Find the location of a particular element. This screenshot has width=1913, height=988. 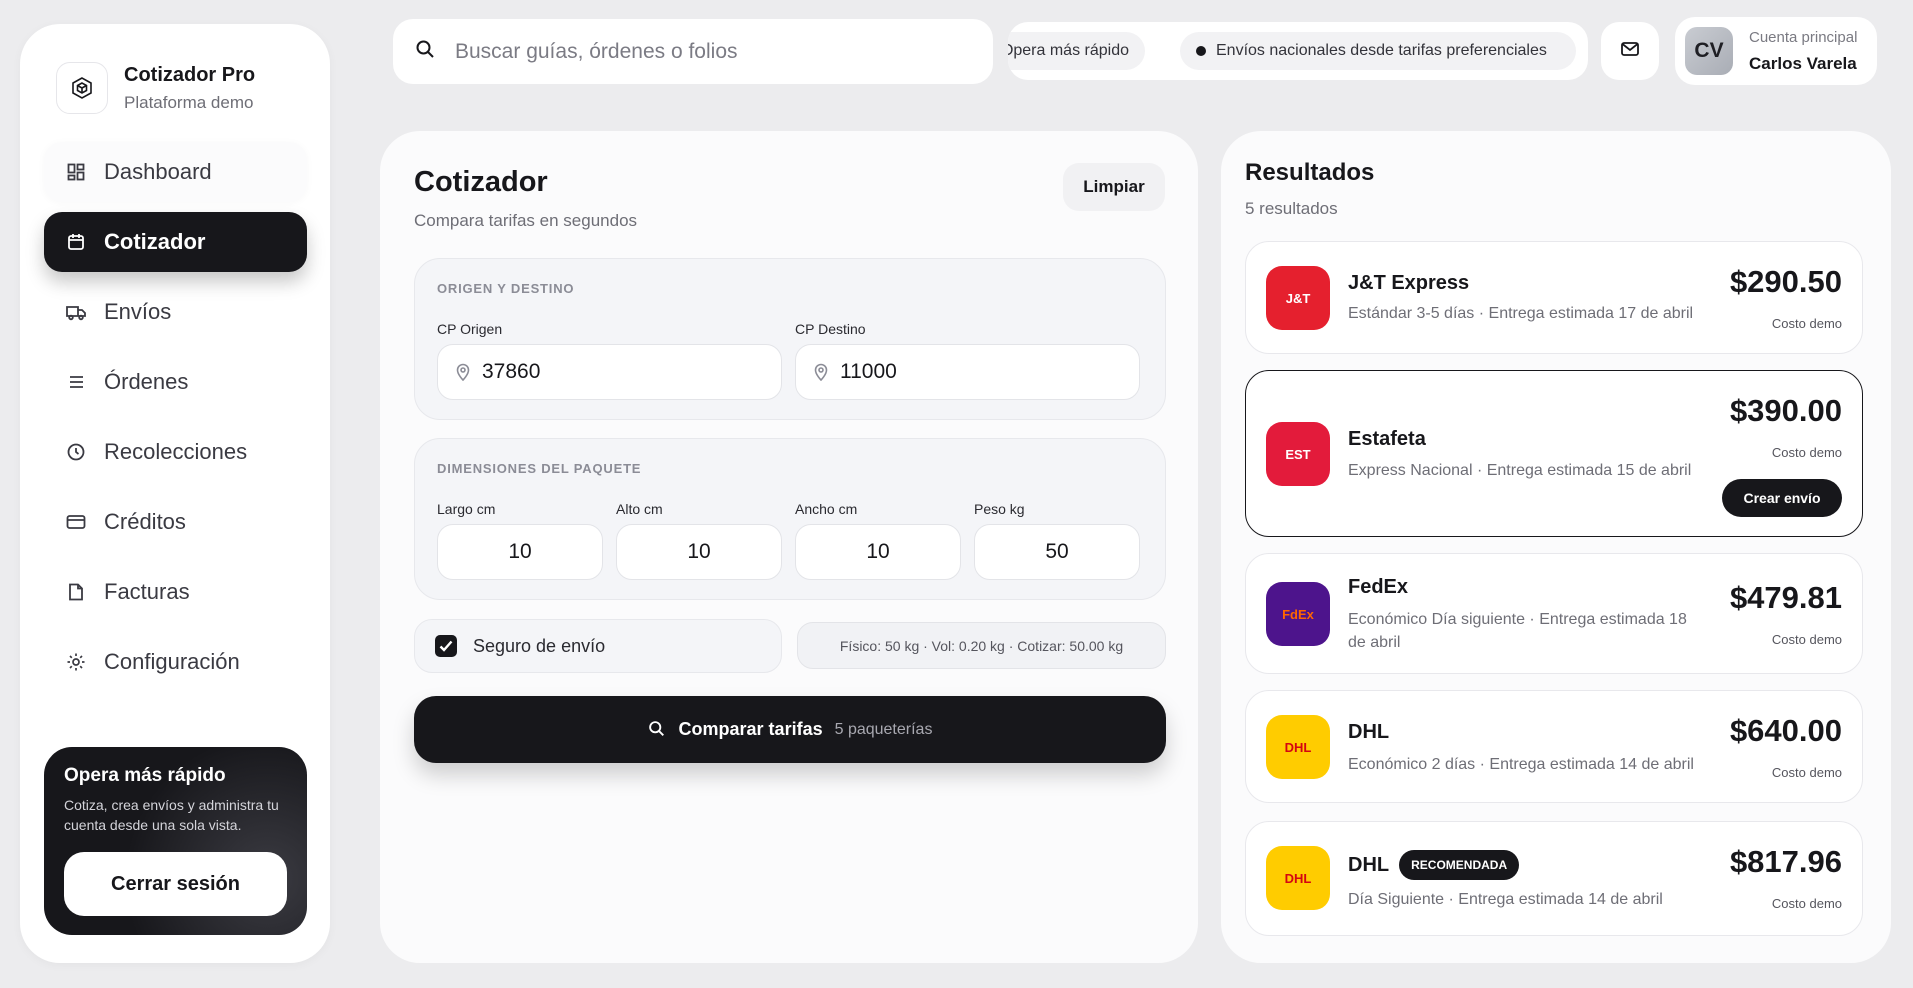

mail-button is located at coordinates (1630, 51).